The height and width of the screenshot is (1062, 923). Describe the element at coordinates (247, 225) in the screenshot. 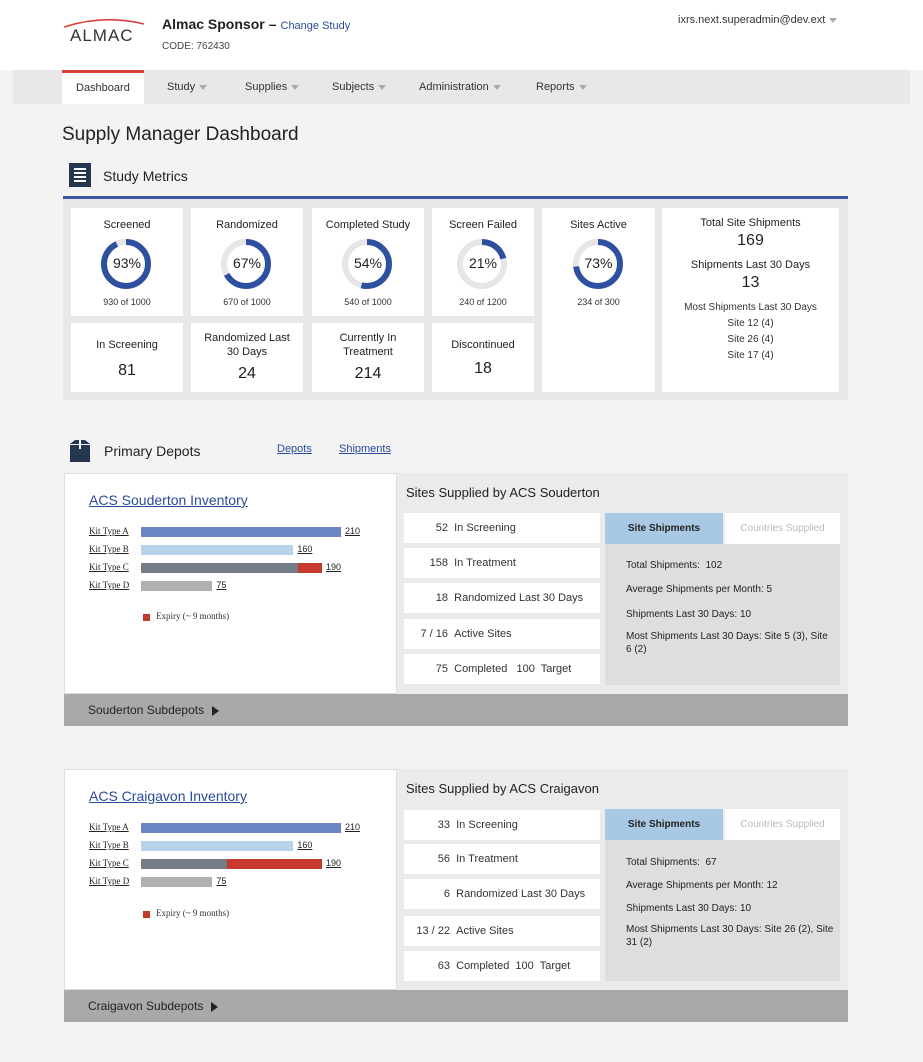

I see `metric-label: Randomized` at that location.